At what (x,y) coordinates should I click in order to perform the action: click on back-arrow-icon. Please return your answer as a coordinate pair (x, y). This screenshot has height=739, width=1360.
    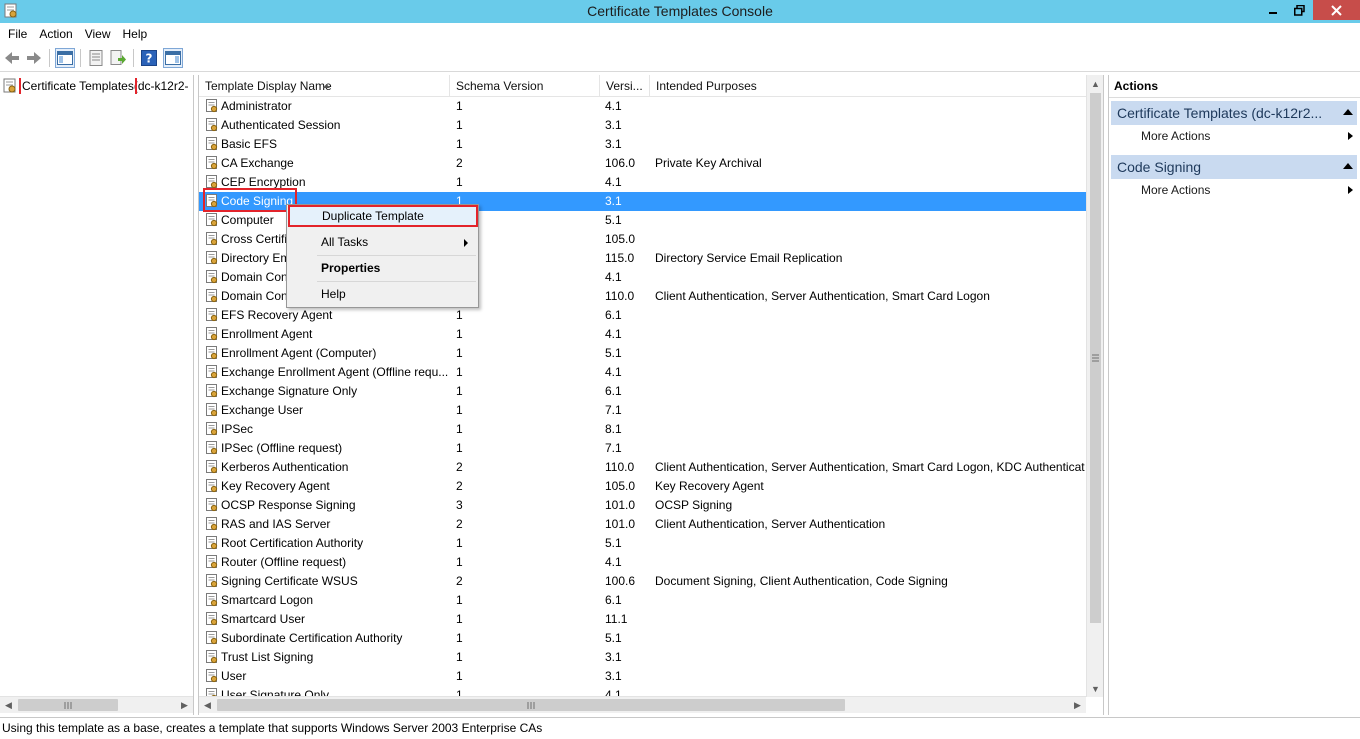
    Looking at the image, I should click on (12, 58).